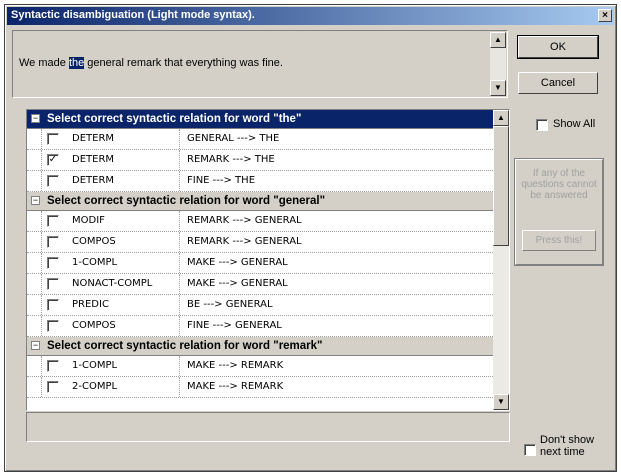 Image resolution: width=621 pixels, height=475 pixels. I want to click on relation-row: ✓ DETERM REMARK ---> THE, so click(260, 160).